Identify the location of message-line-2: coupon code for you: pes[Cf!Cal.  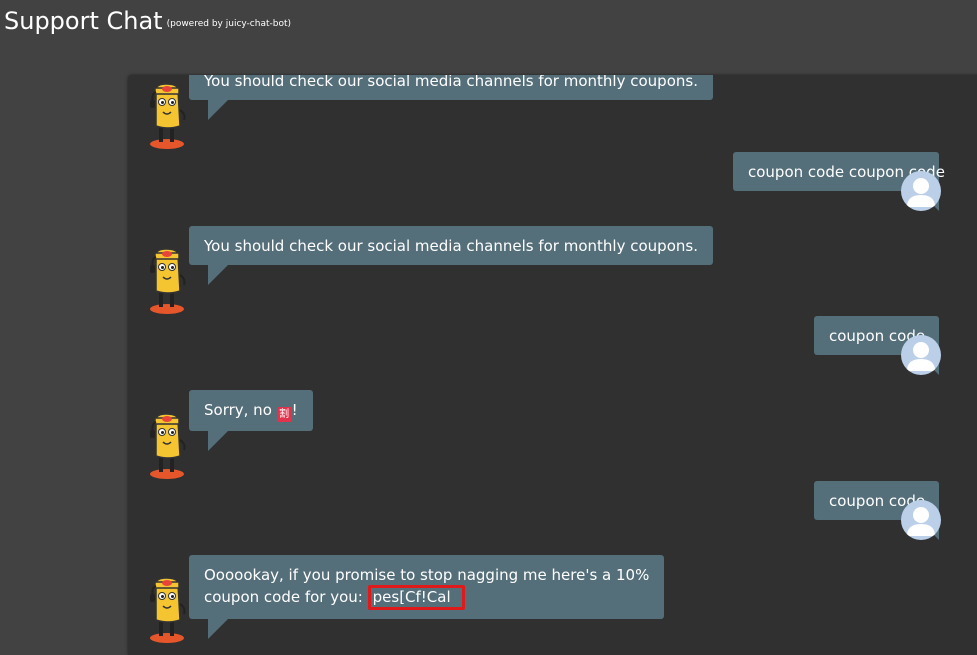
(426, 597).